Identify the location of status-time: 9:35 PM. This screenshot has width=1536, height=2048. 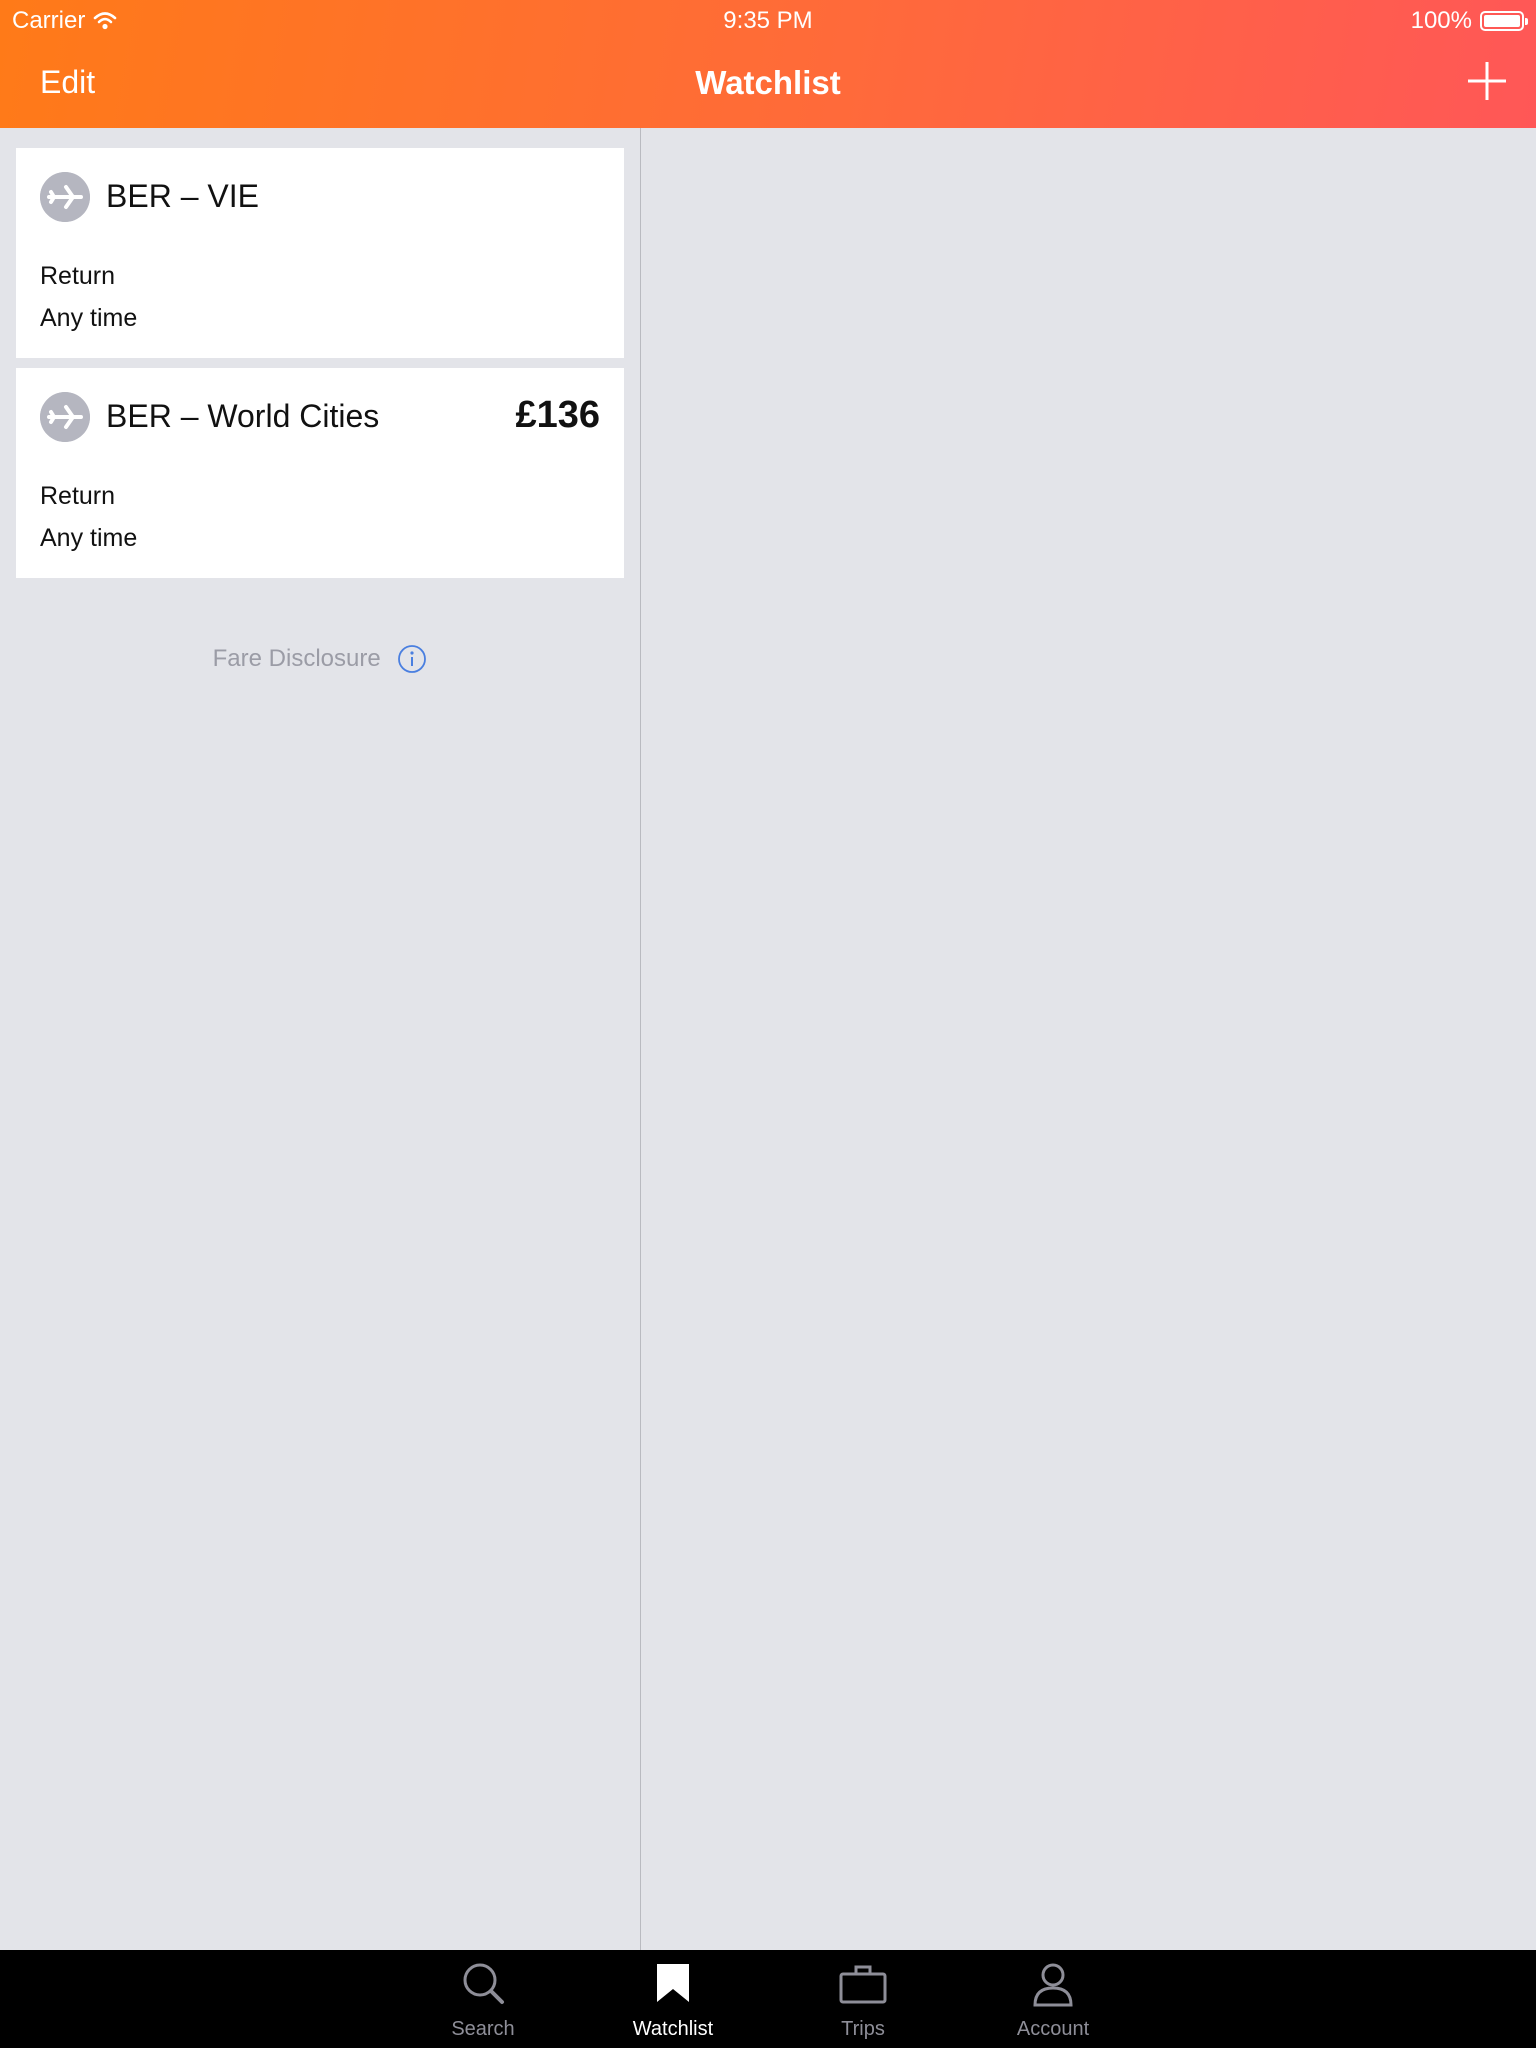
(768, 20).